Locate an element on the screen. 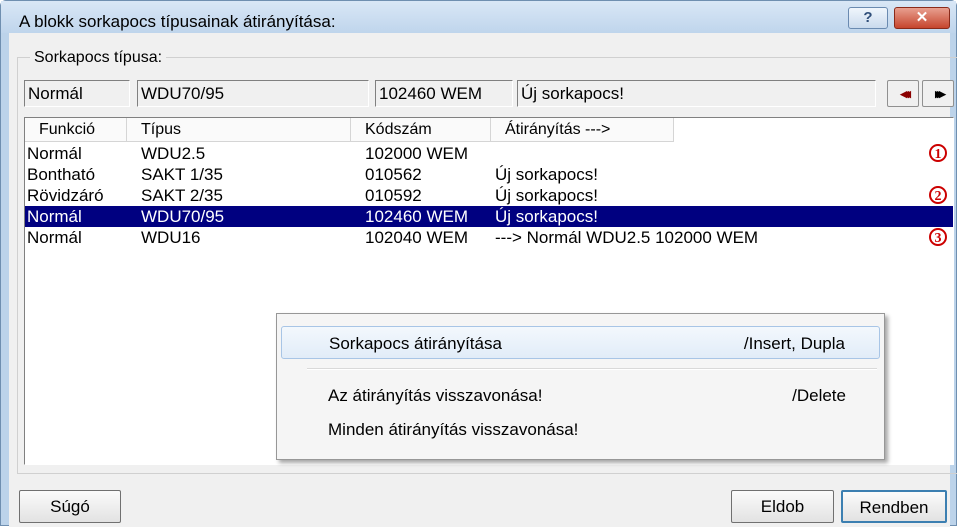 This screenshot has width=957, height=527. menu-item-label: Az átirányítás visszavonása! is located at coordinates (435, 395).